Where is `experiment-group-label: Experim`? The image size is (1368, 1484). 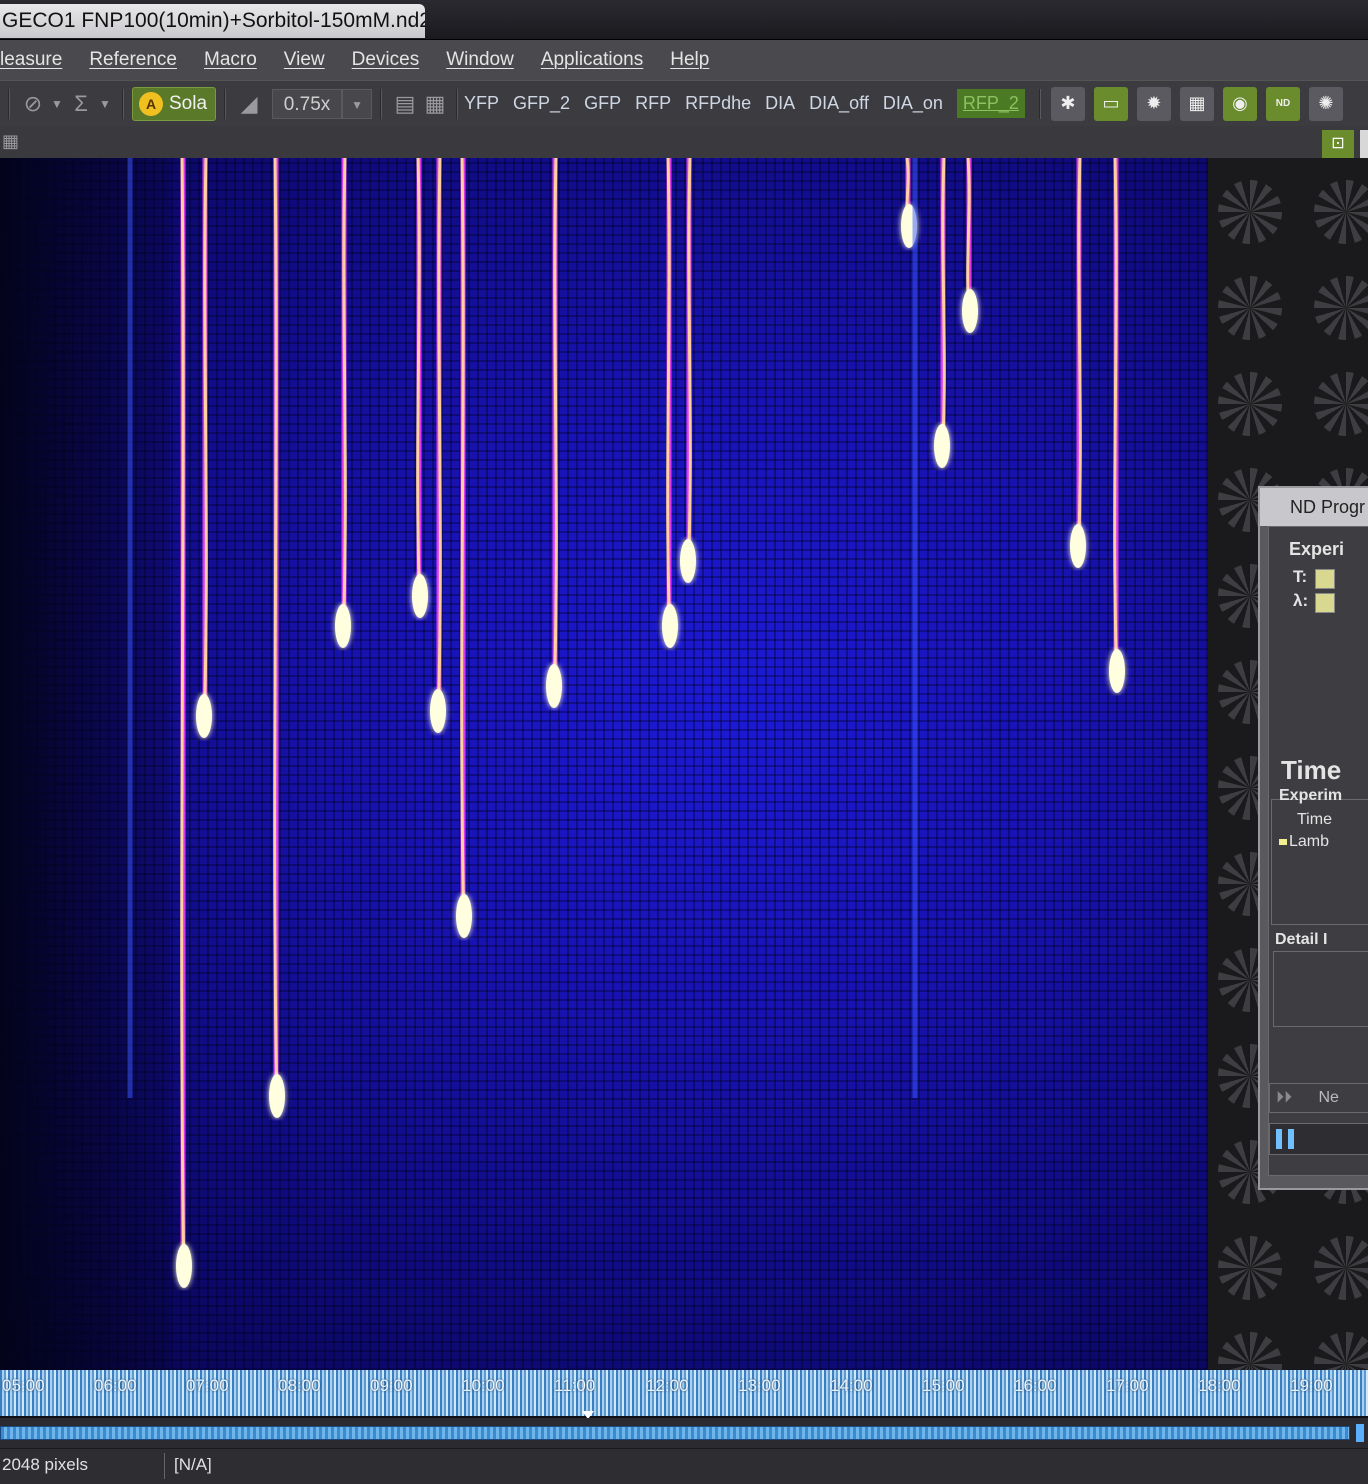
experiment-group-label: Experim is located at coordinates (1311, 795).